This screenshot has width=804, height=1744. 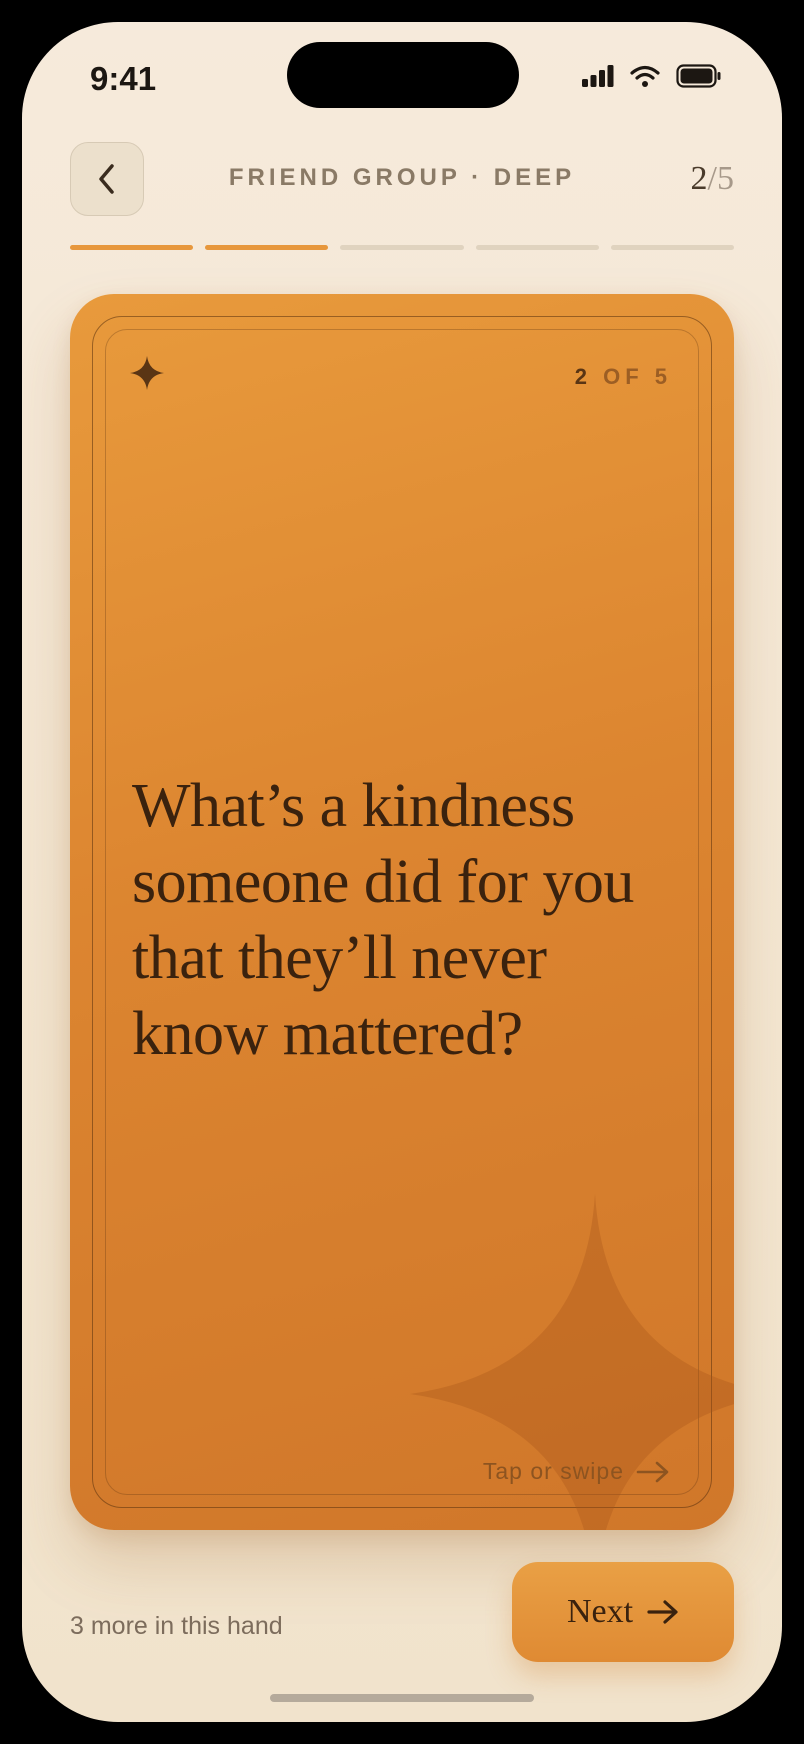 I want to click on status-time: 9:41, so click(x=123, y=78).